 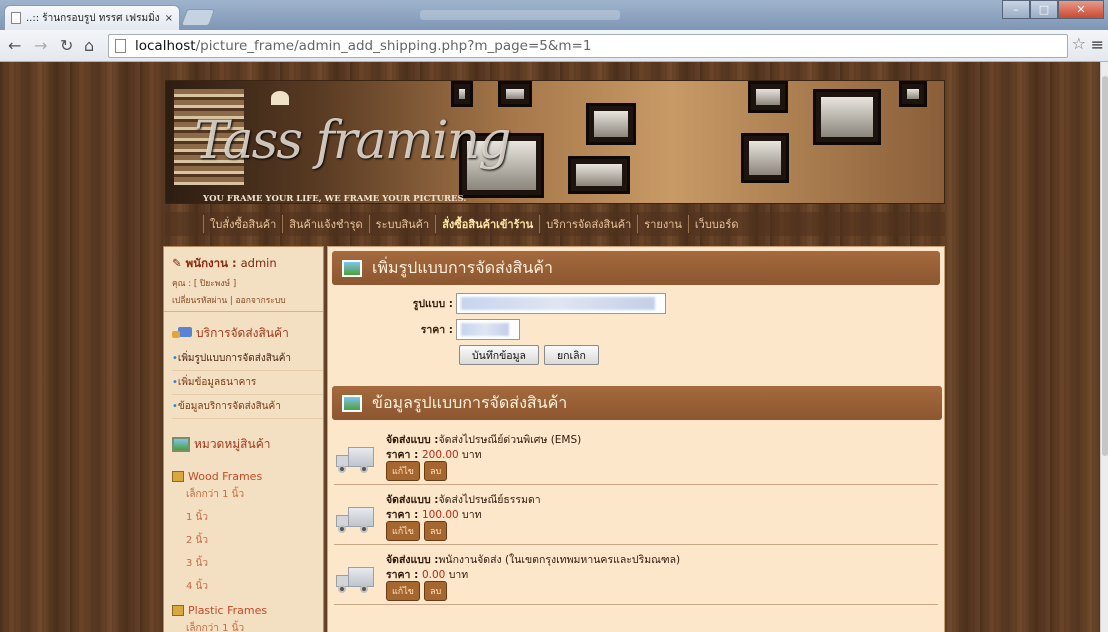 I want to click on category-item: 1 นิ้ว, so click(x=244, y=517).